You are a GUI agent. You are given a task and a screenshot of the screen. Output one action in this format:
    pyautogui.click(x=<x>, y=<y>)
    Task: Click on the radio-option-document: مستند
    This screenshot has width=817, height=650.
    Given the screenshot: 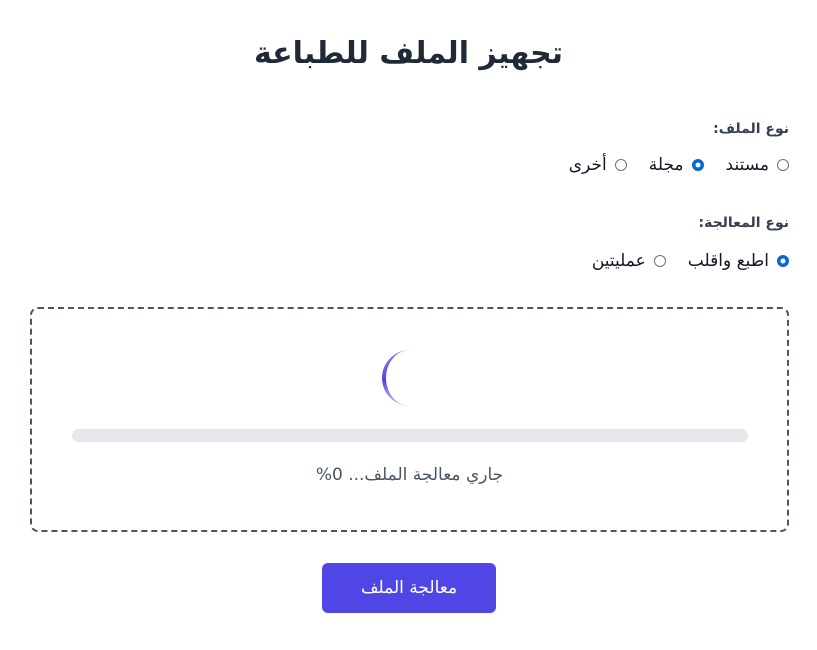 What is the action you would take?
    pyautogui.click(x=757, y=165)
    